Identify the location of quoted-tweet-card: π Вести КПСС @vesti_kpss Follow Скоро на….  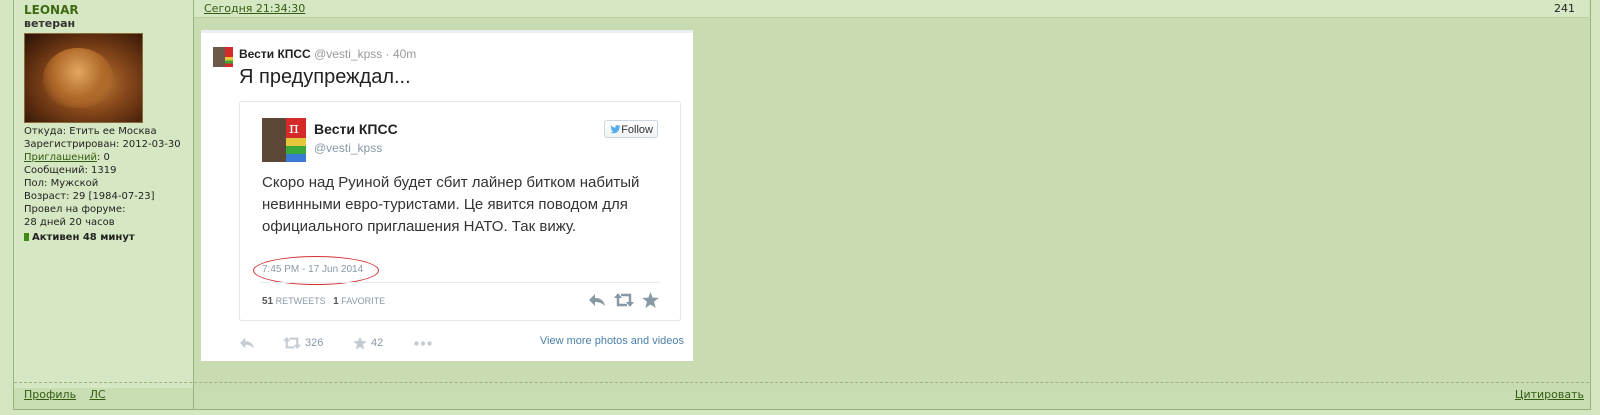
(460, 211).